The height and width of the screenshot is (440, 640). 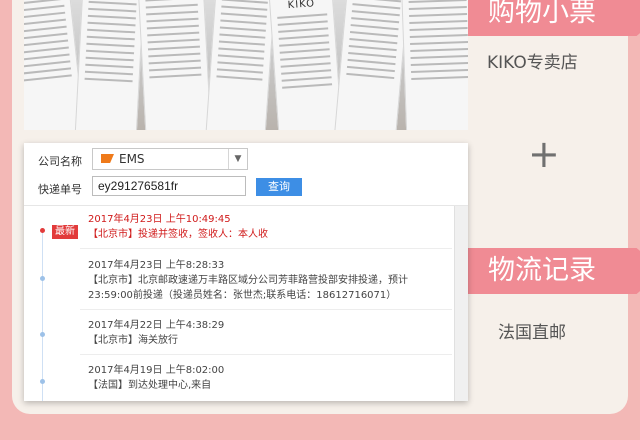 I want to click on record-text: 23:59:00前投递（投递员姓名：张世杰;联系电话：18612716071）, so click(x=242, y=295).